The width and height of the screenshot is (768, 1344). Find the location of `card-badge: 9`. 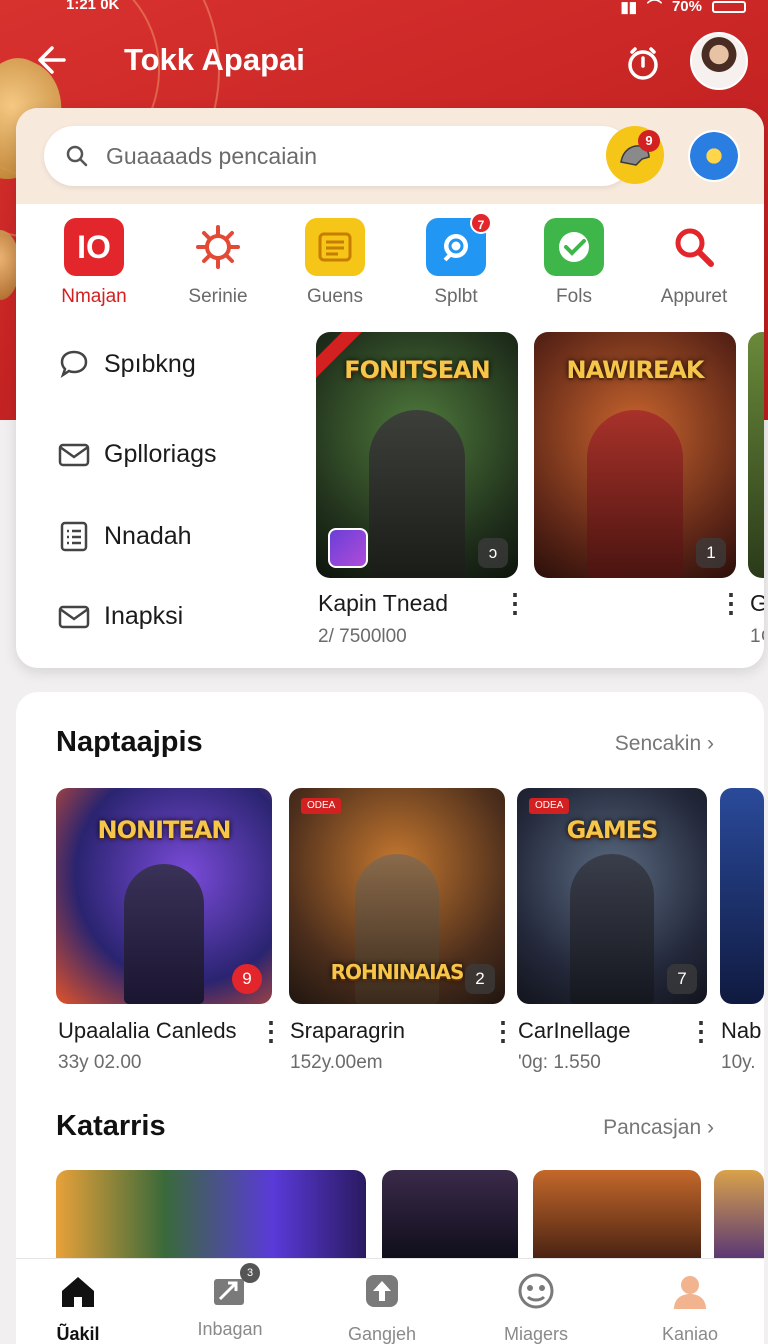

card-badge: 9 is located at coordinates (247, 979).